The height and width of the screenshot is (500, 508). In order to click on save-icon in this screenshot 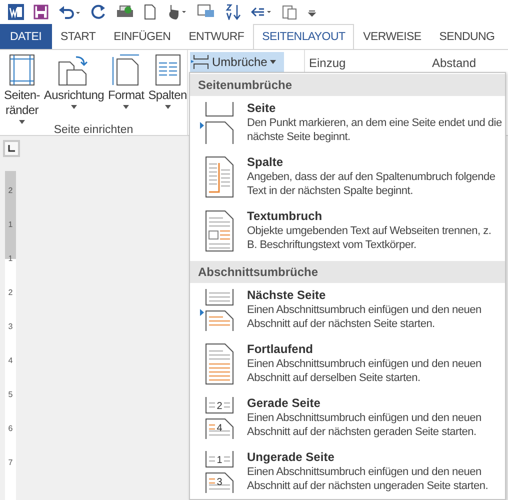, I will do `click(41, 12)`.